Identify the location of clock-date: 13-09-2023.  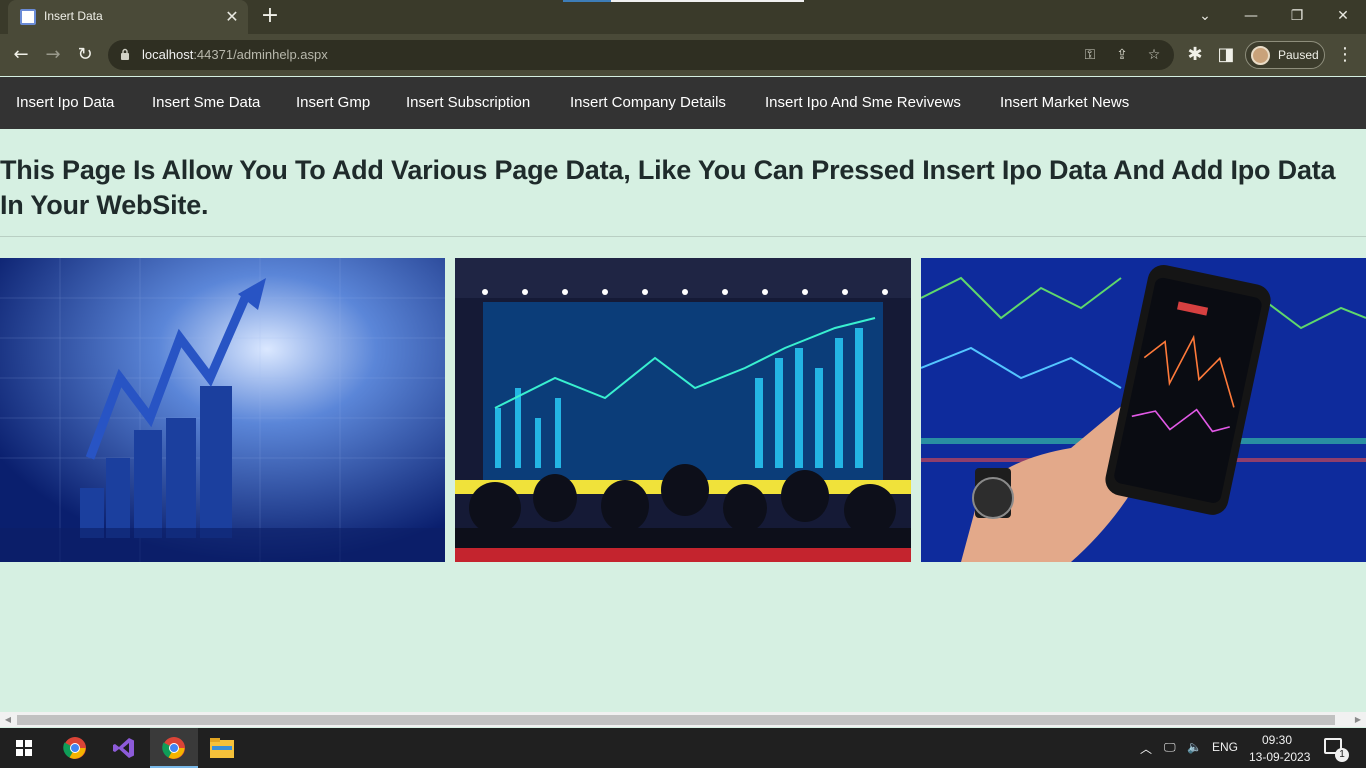
(1279, 757).